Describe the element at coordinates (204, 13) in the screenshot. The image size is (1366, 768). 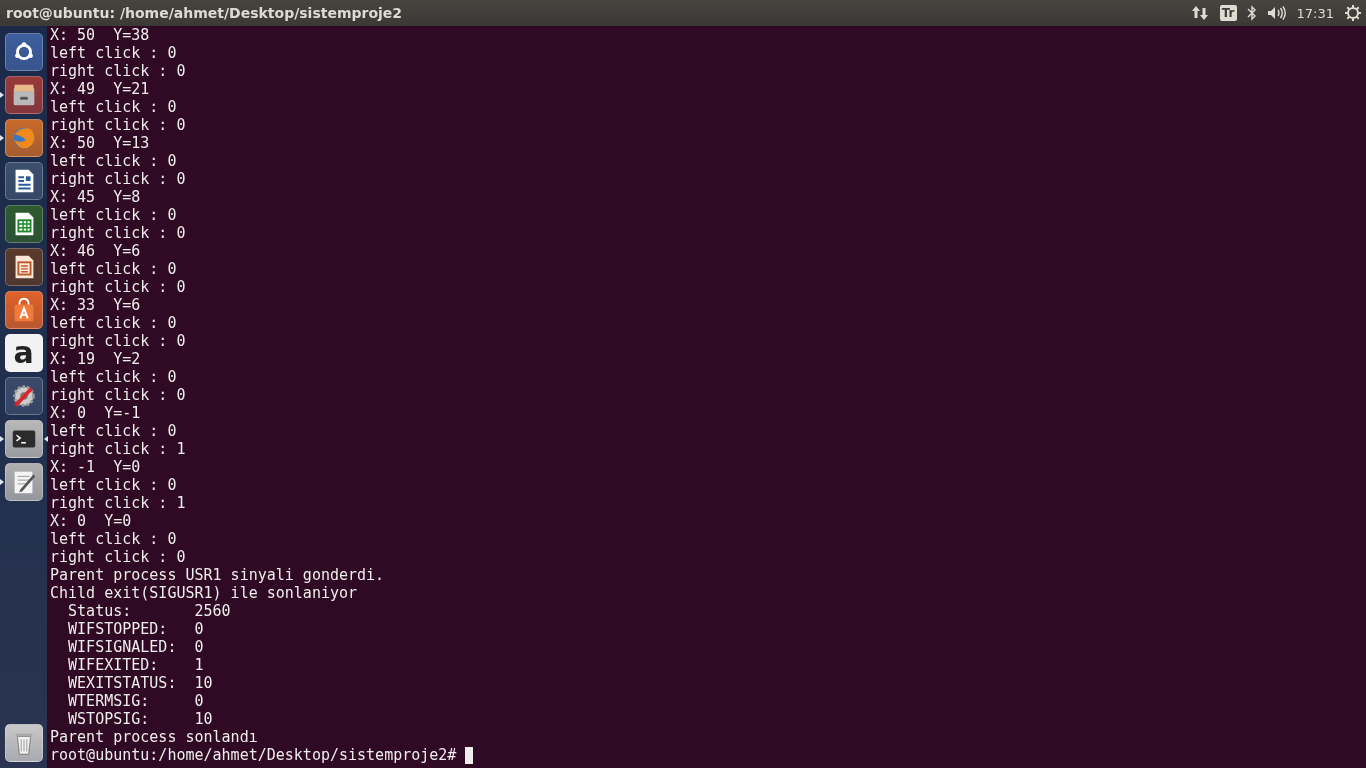
I see `window-title: root@ubuntu: /home/ahmet/Desktop/sistemproje2` at that location.